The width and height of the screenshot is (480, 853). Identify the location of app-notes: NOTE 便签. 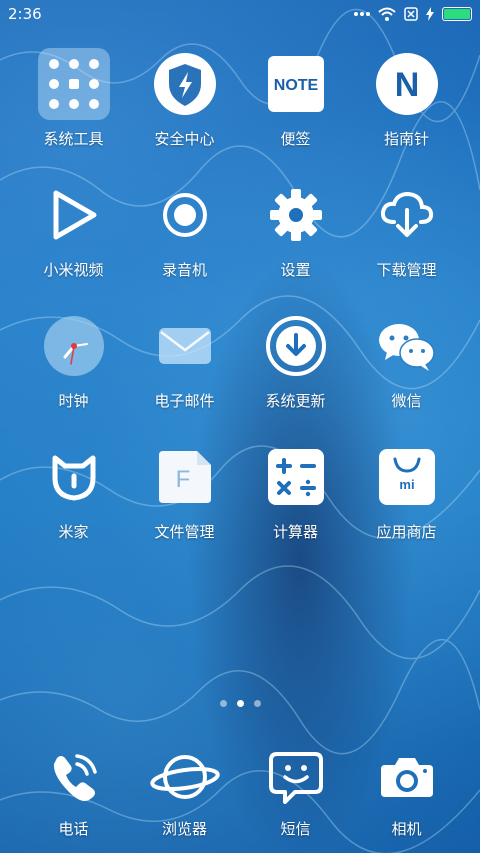
(295, 113).